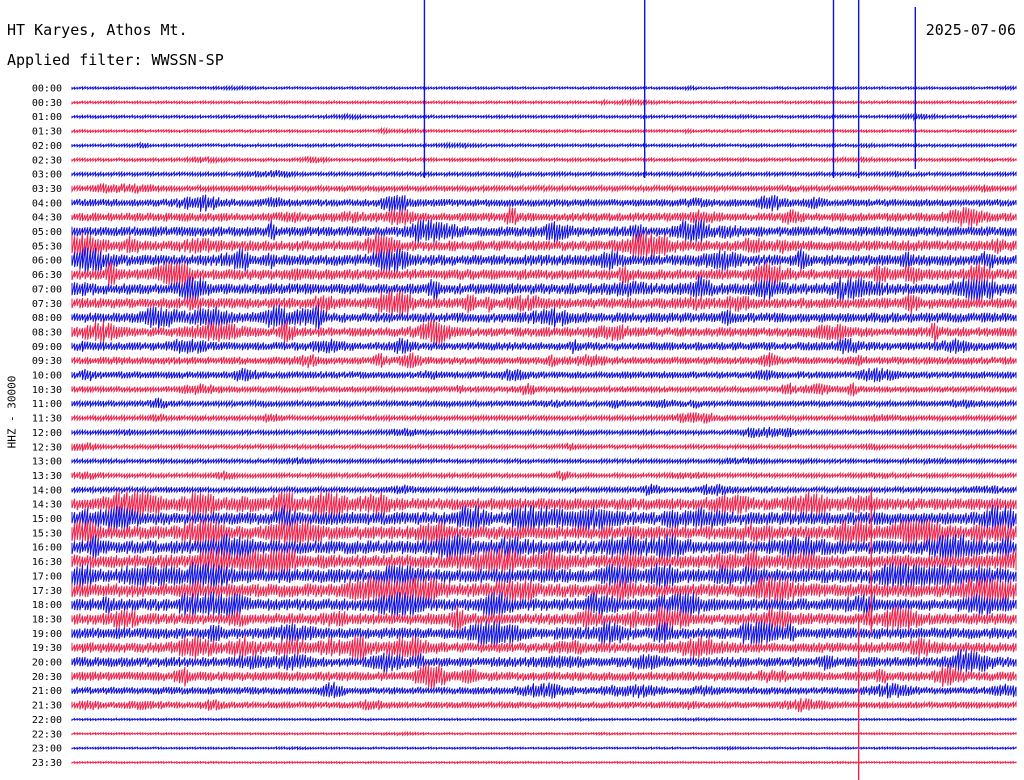 This screenshot has width=1024, height=780. I want to click on row-time-label: 01:30, so click(47, 132).